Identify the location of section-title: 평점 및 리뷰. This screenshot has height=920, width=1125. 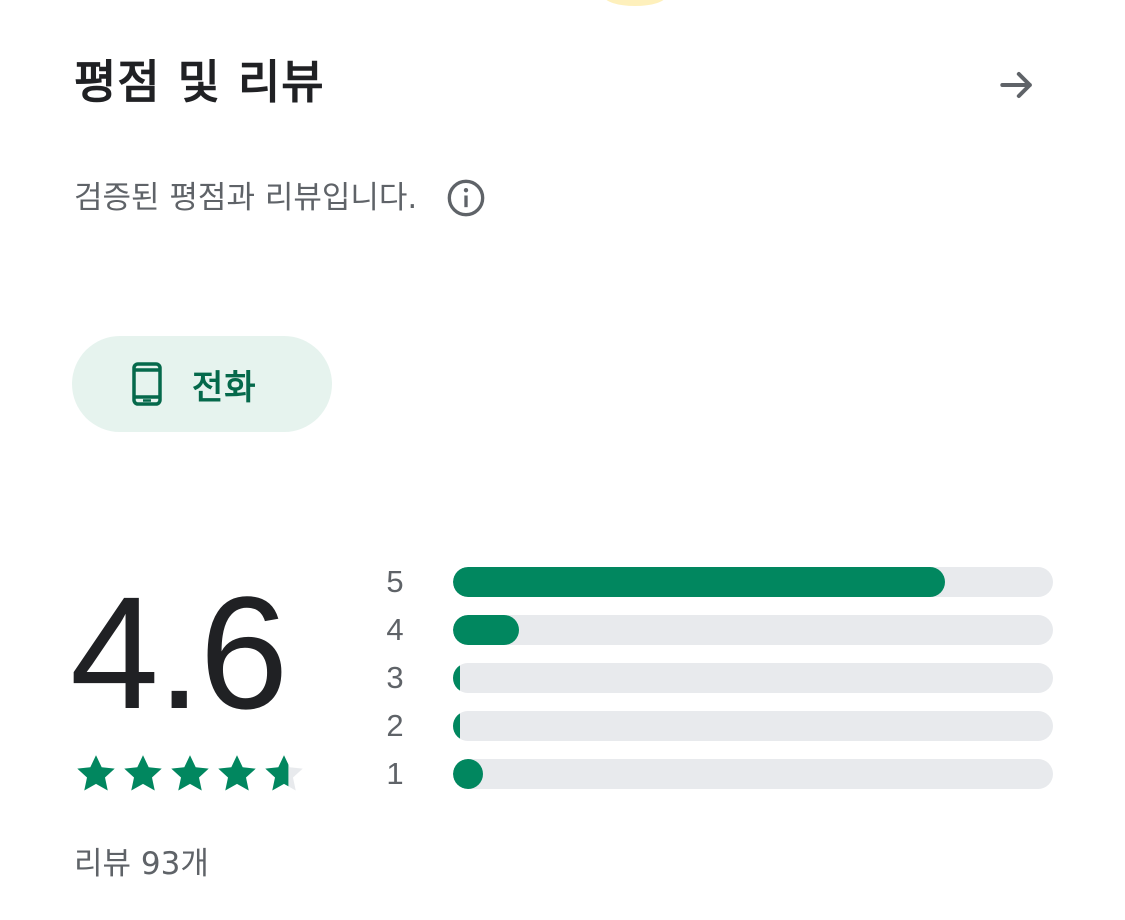
(199, 82).